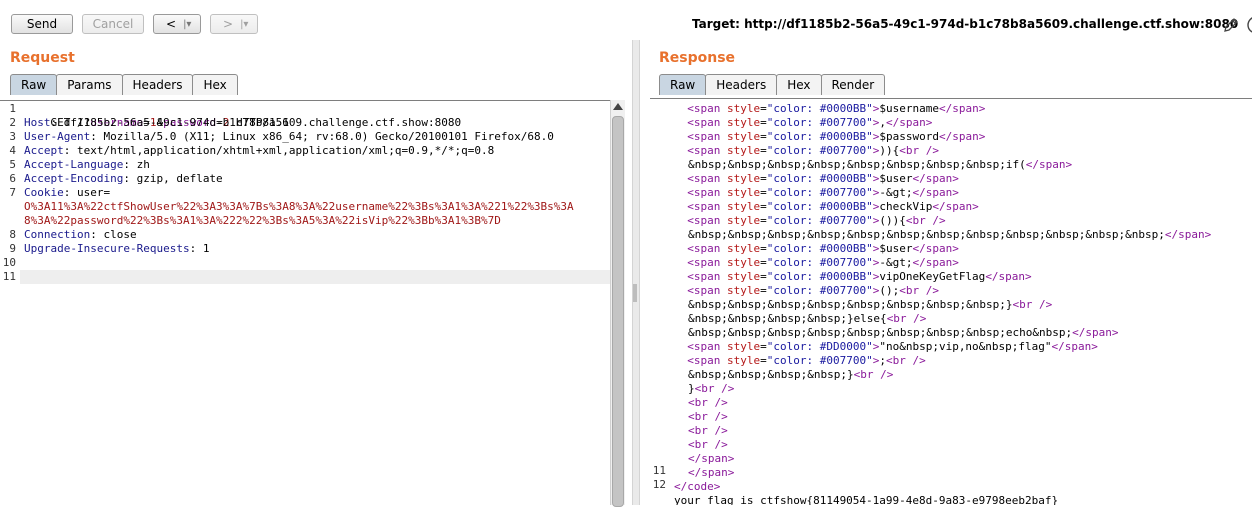 This screenshot has width=1252, height=507. What do you see at coordinates (790, 375) in the screenshot?
I see `response-line: &nbsp;&nbsp;&nbsp;&nbsp;}<br />` at bounding box center [790, 375].